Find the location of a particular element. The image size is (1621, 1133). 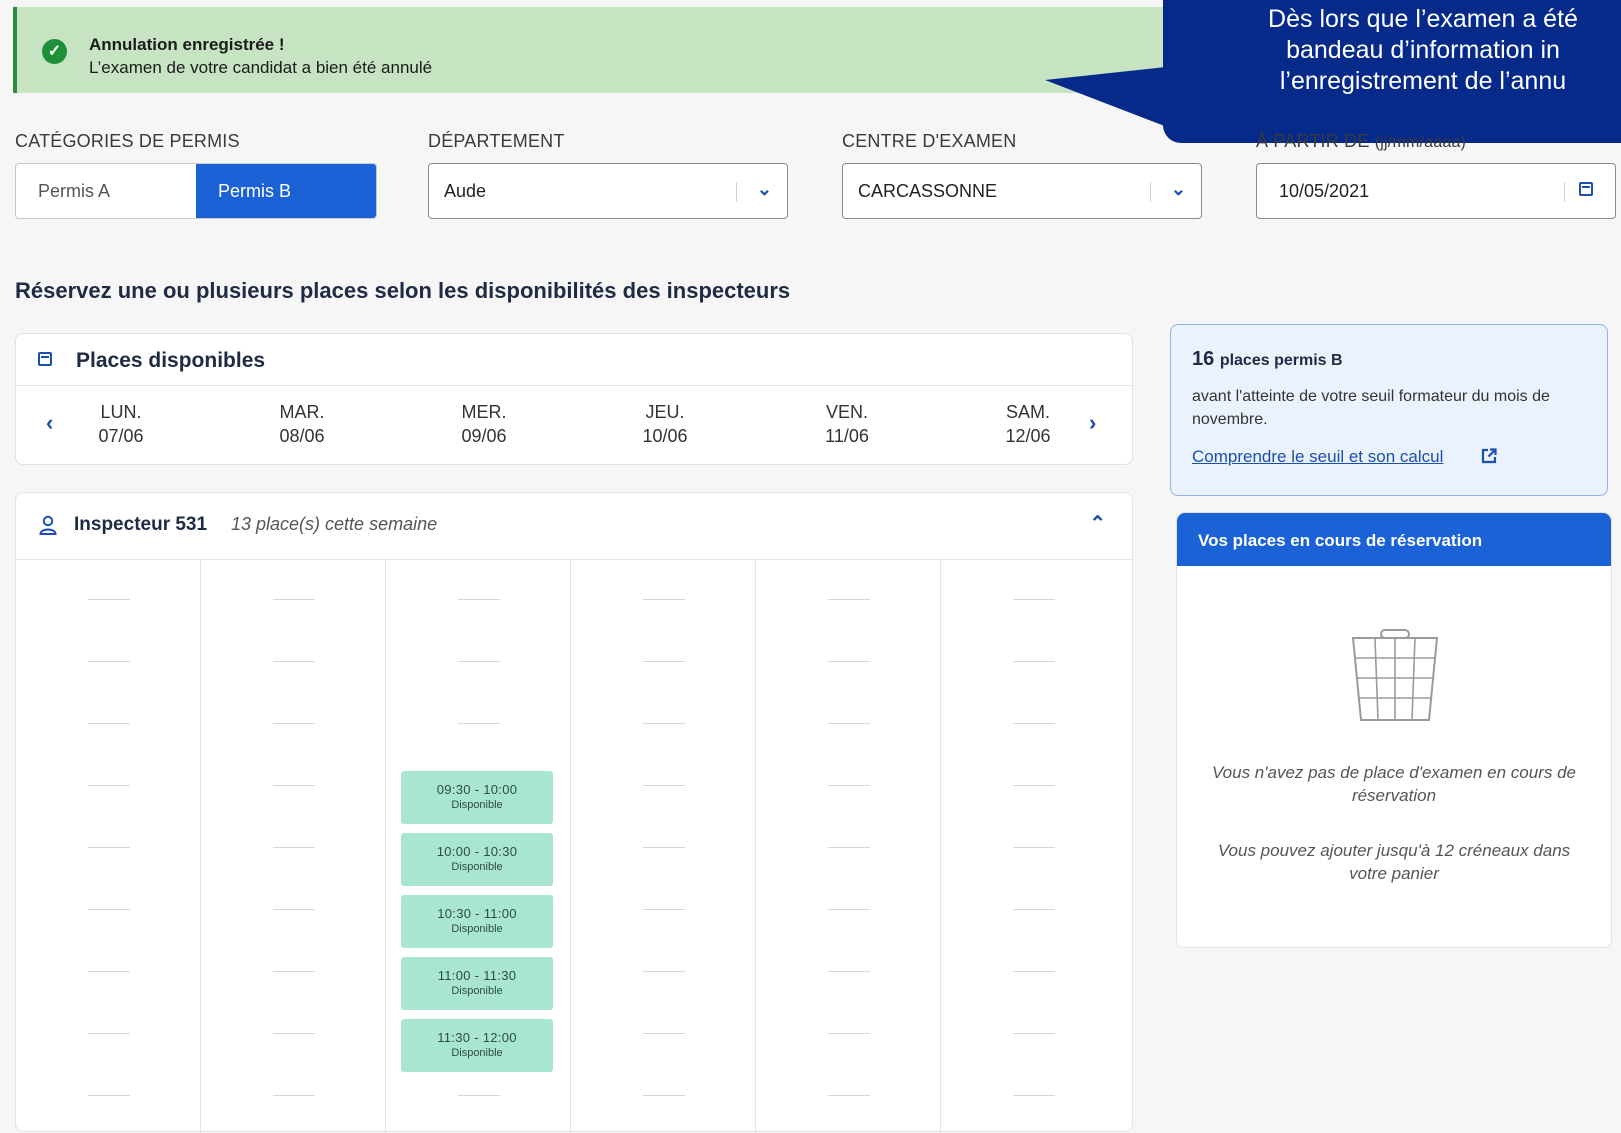

date-value: 10/05/2021 is located at coordinates (1324, 191).